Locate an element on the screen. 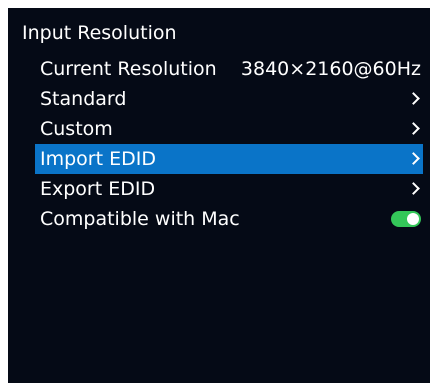  current-resolution-value: 3840×2160@60Hz is located at coordinates (330, 69).